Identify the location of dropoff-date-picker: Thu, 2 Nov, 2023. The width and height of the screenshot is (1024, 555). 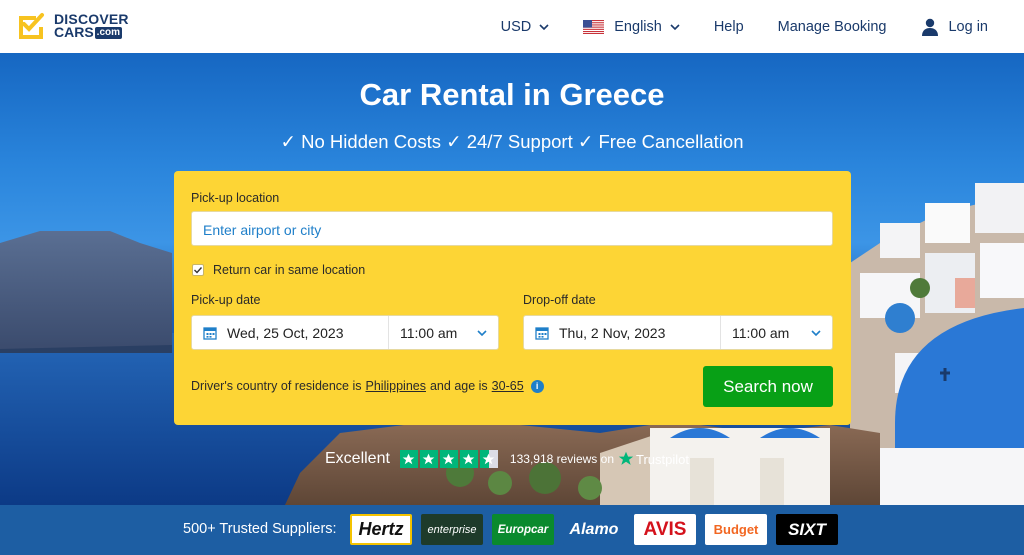
(622, 332).